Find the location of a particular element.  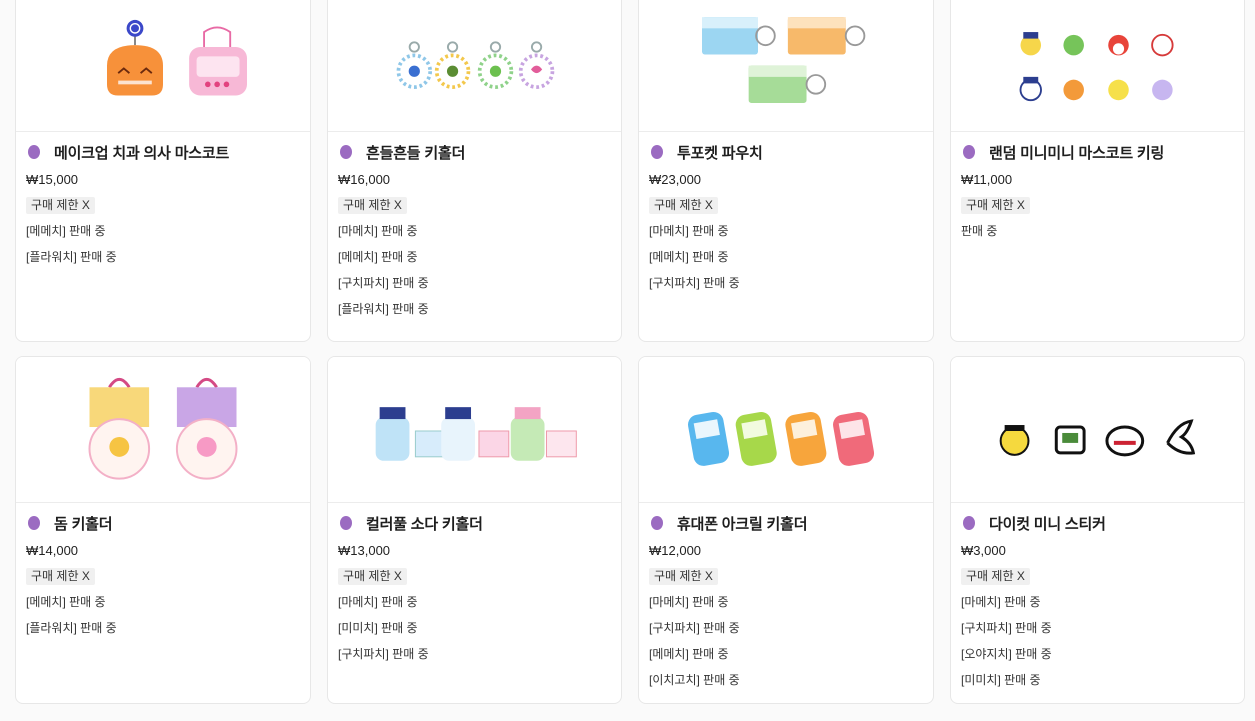

wobble-keyholder-image is located at coordinates (474, 66).